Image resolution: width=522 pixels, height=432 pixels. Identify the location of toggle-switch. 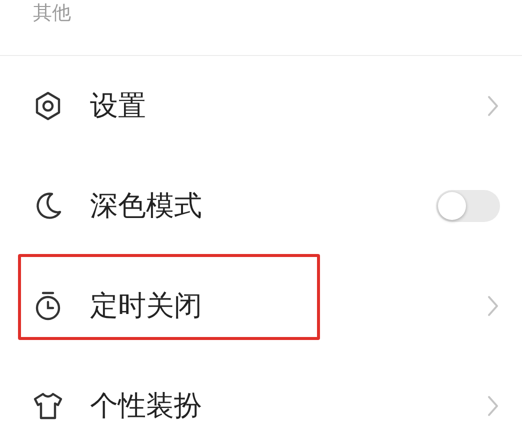
(468, 206).